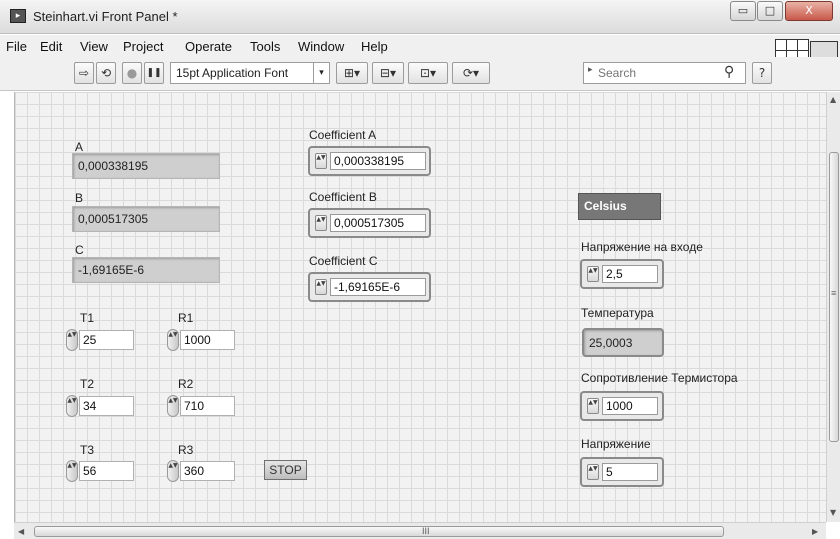 This screenshot has height=539, width=840. What do you see at coordinates (321, 161) in the screenshot?
I see `coefficient-a-spinner: ▲▼` at bounding box center [321, 161].